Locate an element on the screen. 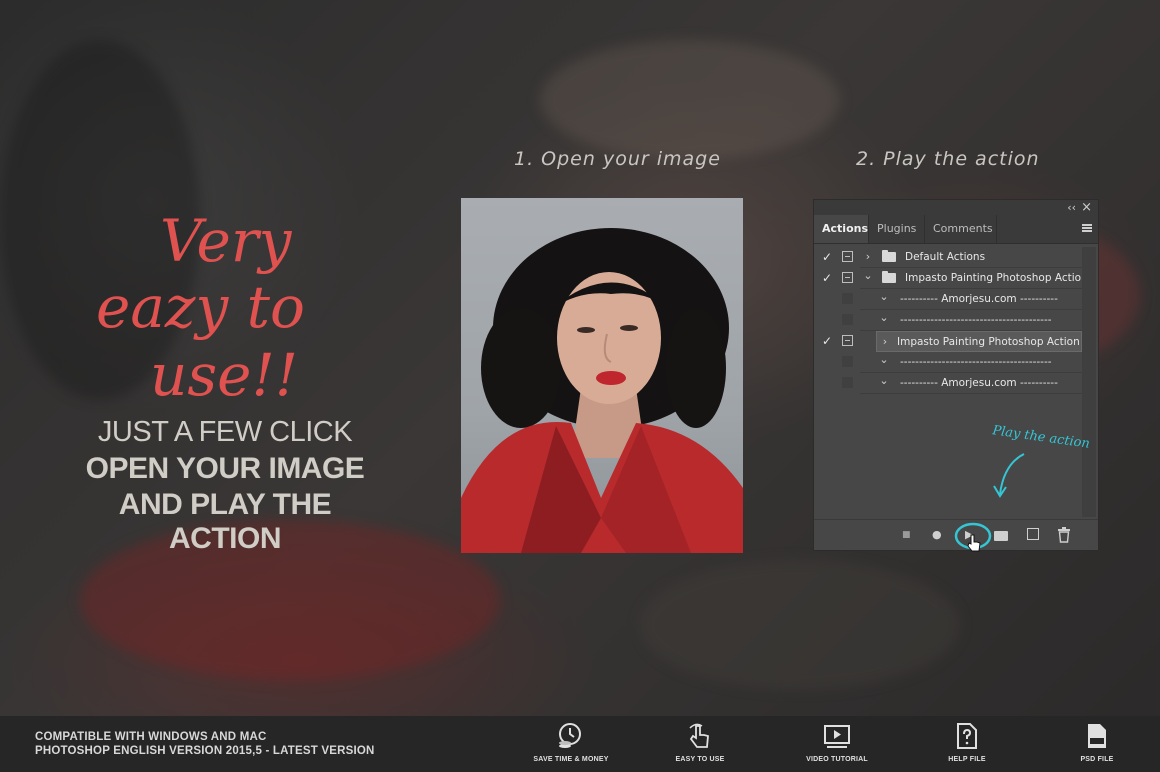  annotation-arrow-icon is located at coordinates (1009, 475).